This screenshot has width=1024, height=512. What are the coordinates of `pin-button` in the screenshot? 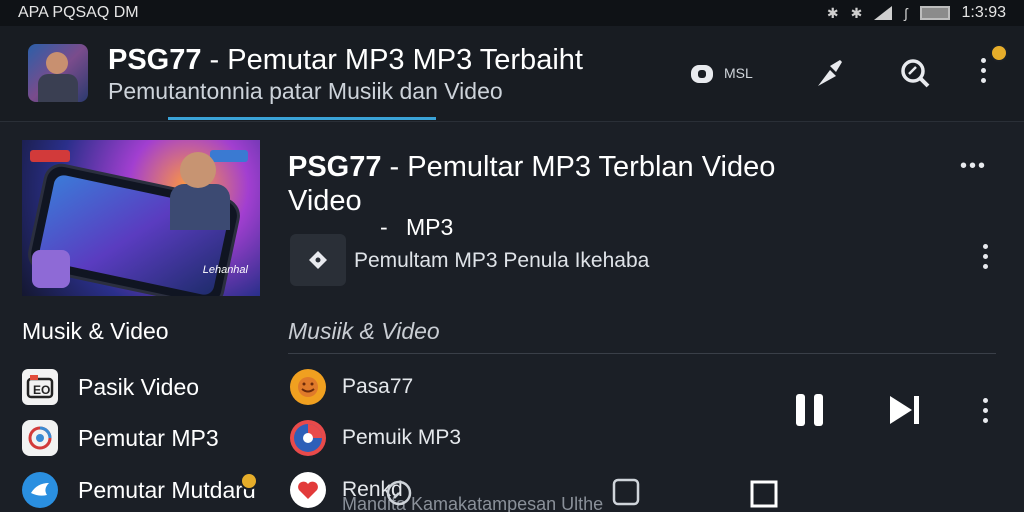 It's located at (829, 73).